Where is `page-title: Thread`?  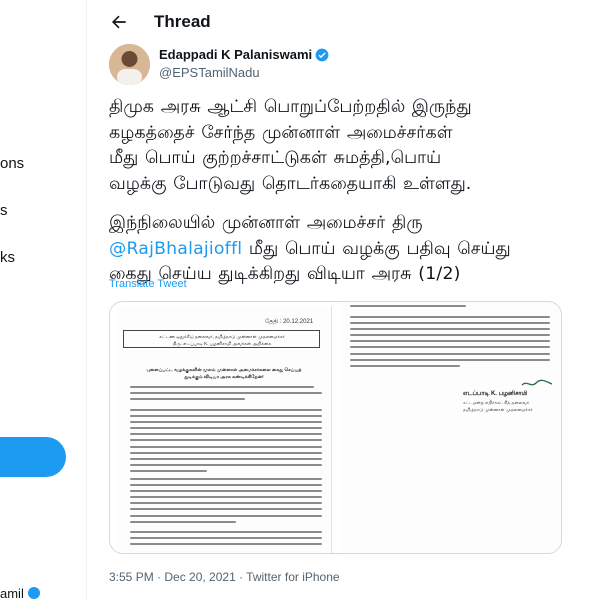 page-title: Thread is located at coordinates (182, 21).